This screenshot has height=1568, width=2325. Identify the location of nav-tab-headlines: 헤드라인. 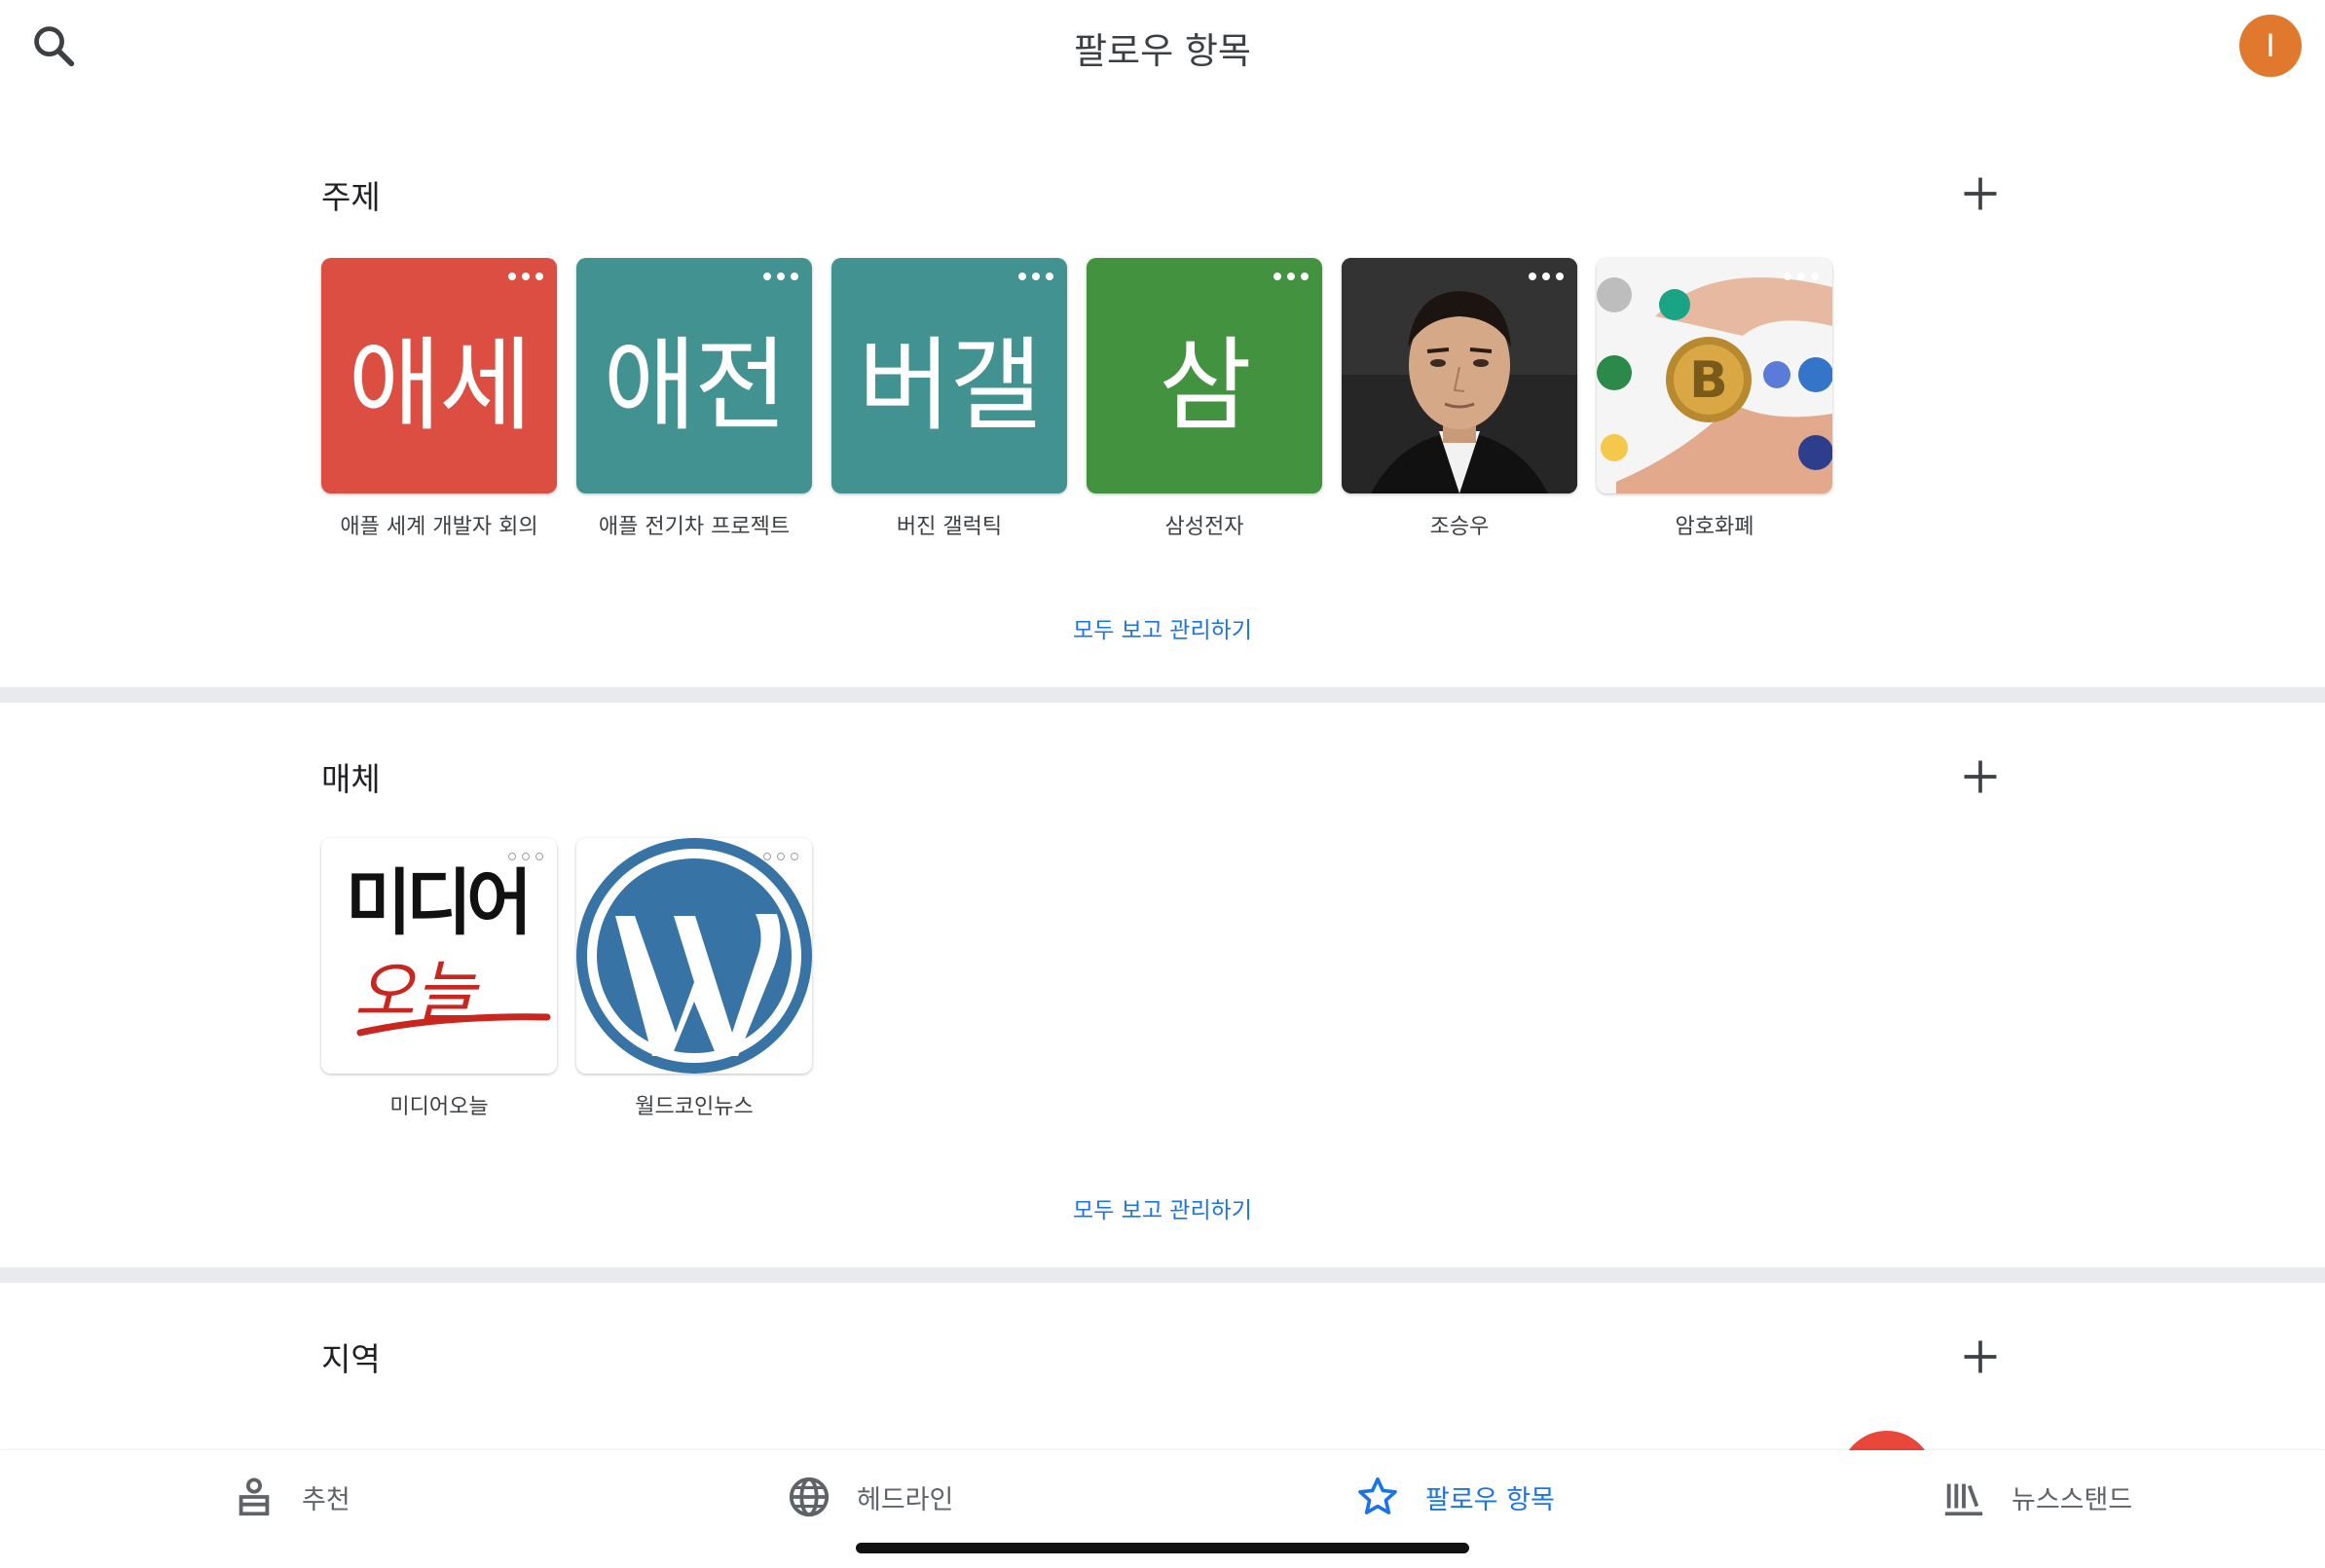
(870, 1497).